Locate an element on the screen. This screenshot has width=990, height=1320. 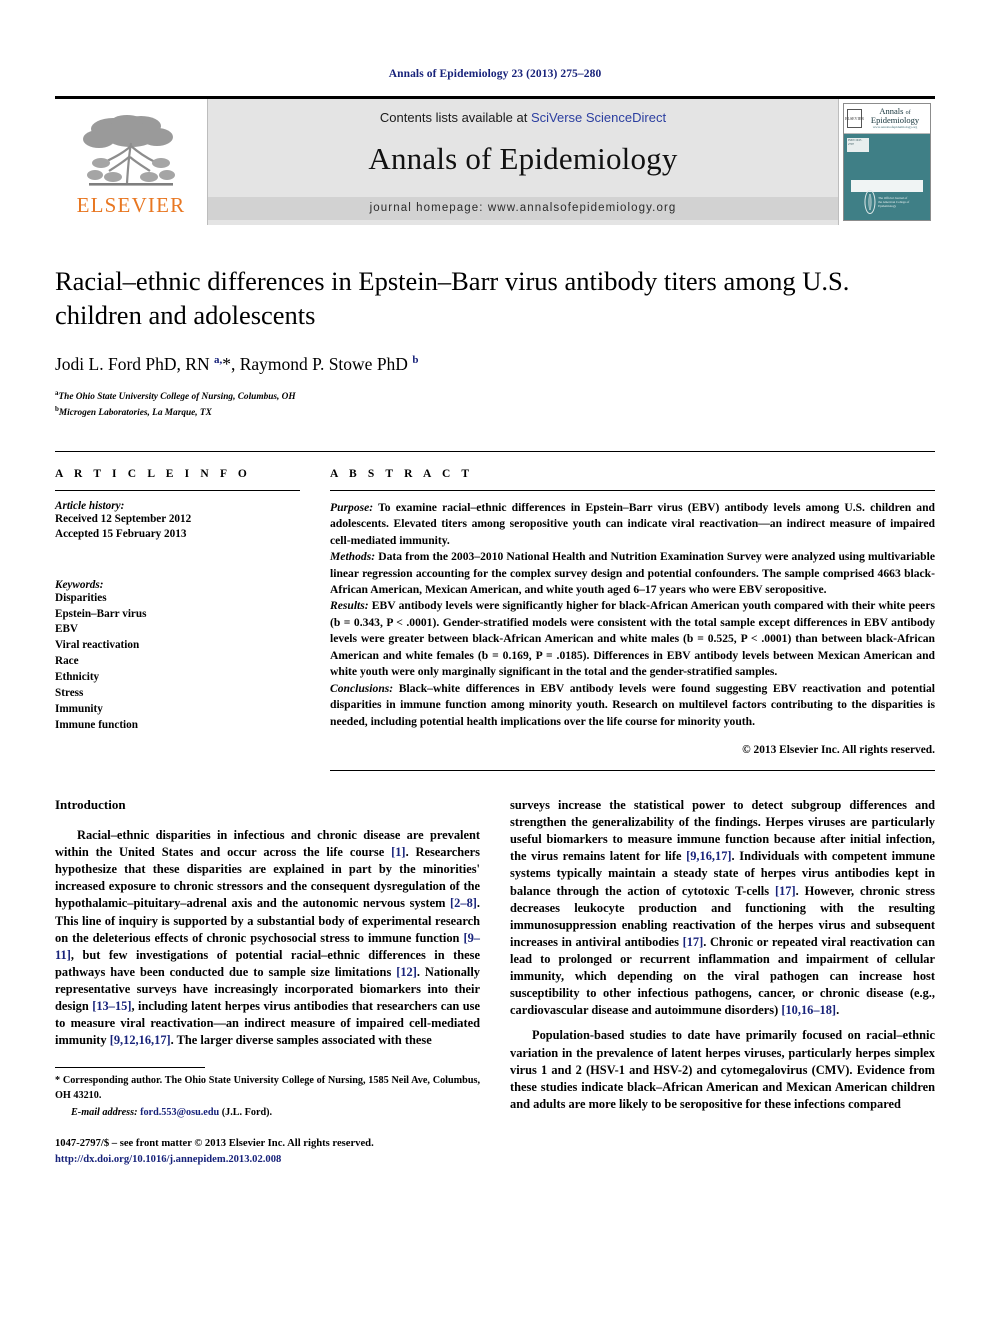
article-info-heading: A R T I C L E I N F O is located at coordinates (153, 473).